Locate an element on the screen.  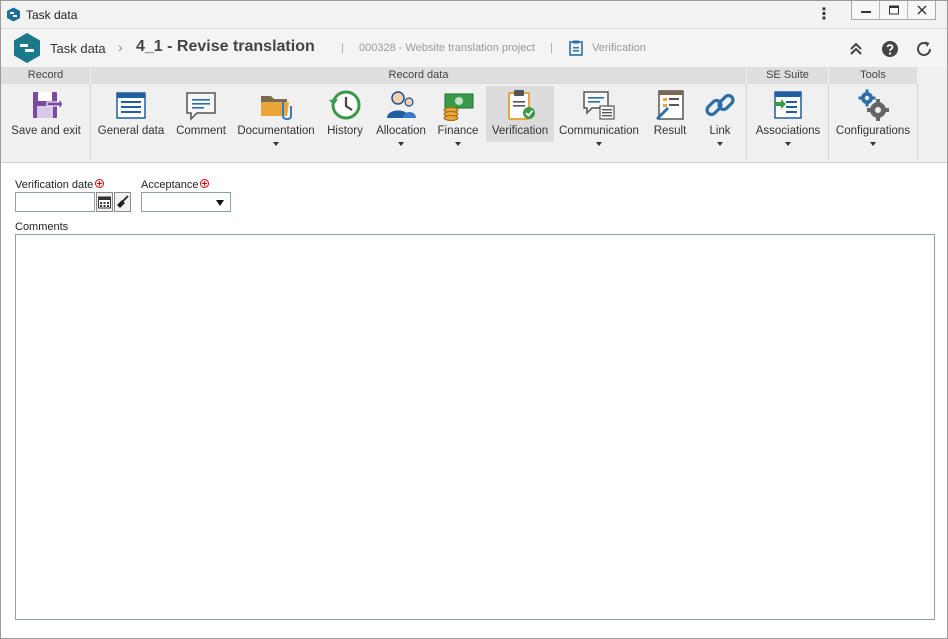
minimize-icon is located at coordinates (865, 12).